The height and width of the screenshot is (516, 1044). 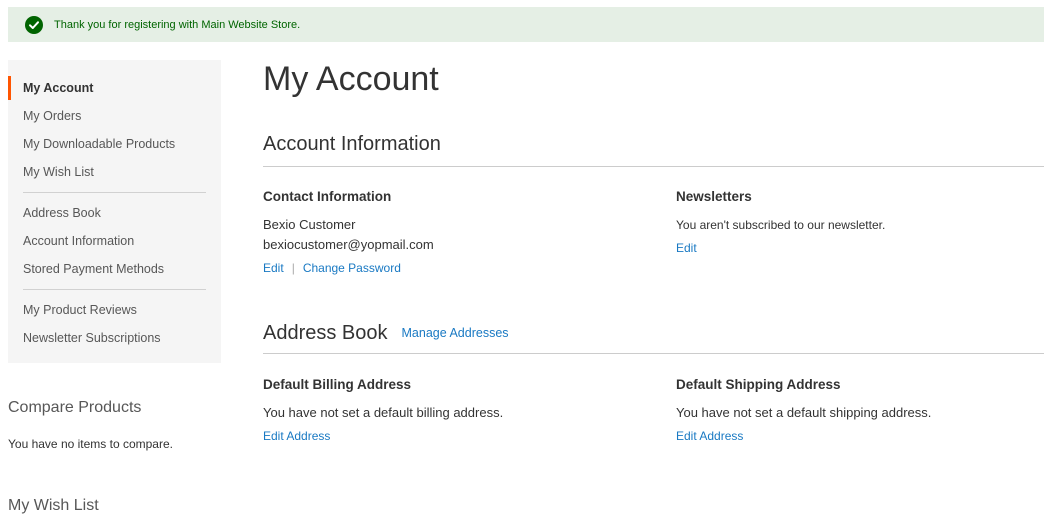 I want to click on edit-contact-link: Edit, so click(x=273, y=268).